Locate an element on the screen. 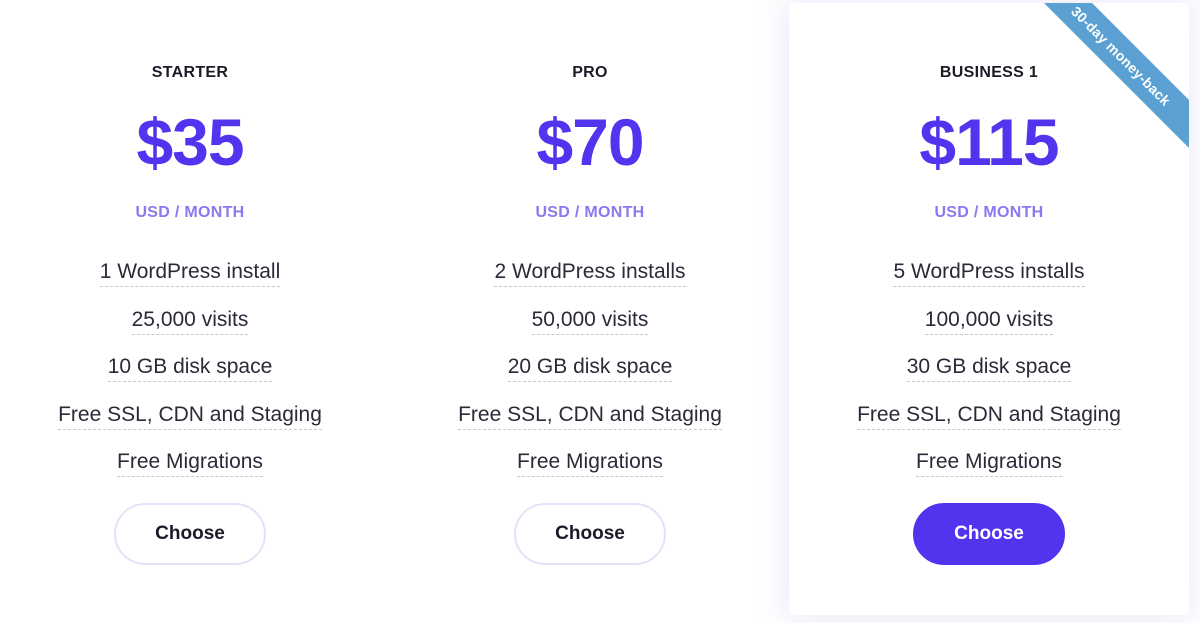  feature-item: 100,000 visits is located at coordinates (989, 331).